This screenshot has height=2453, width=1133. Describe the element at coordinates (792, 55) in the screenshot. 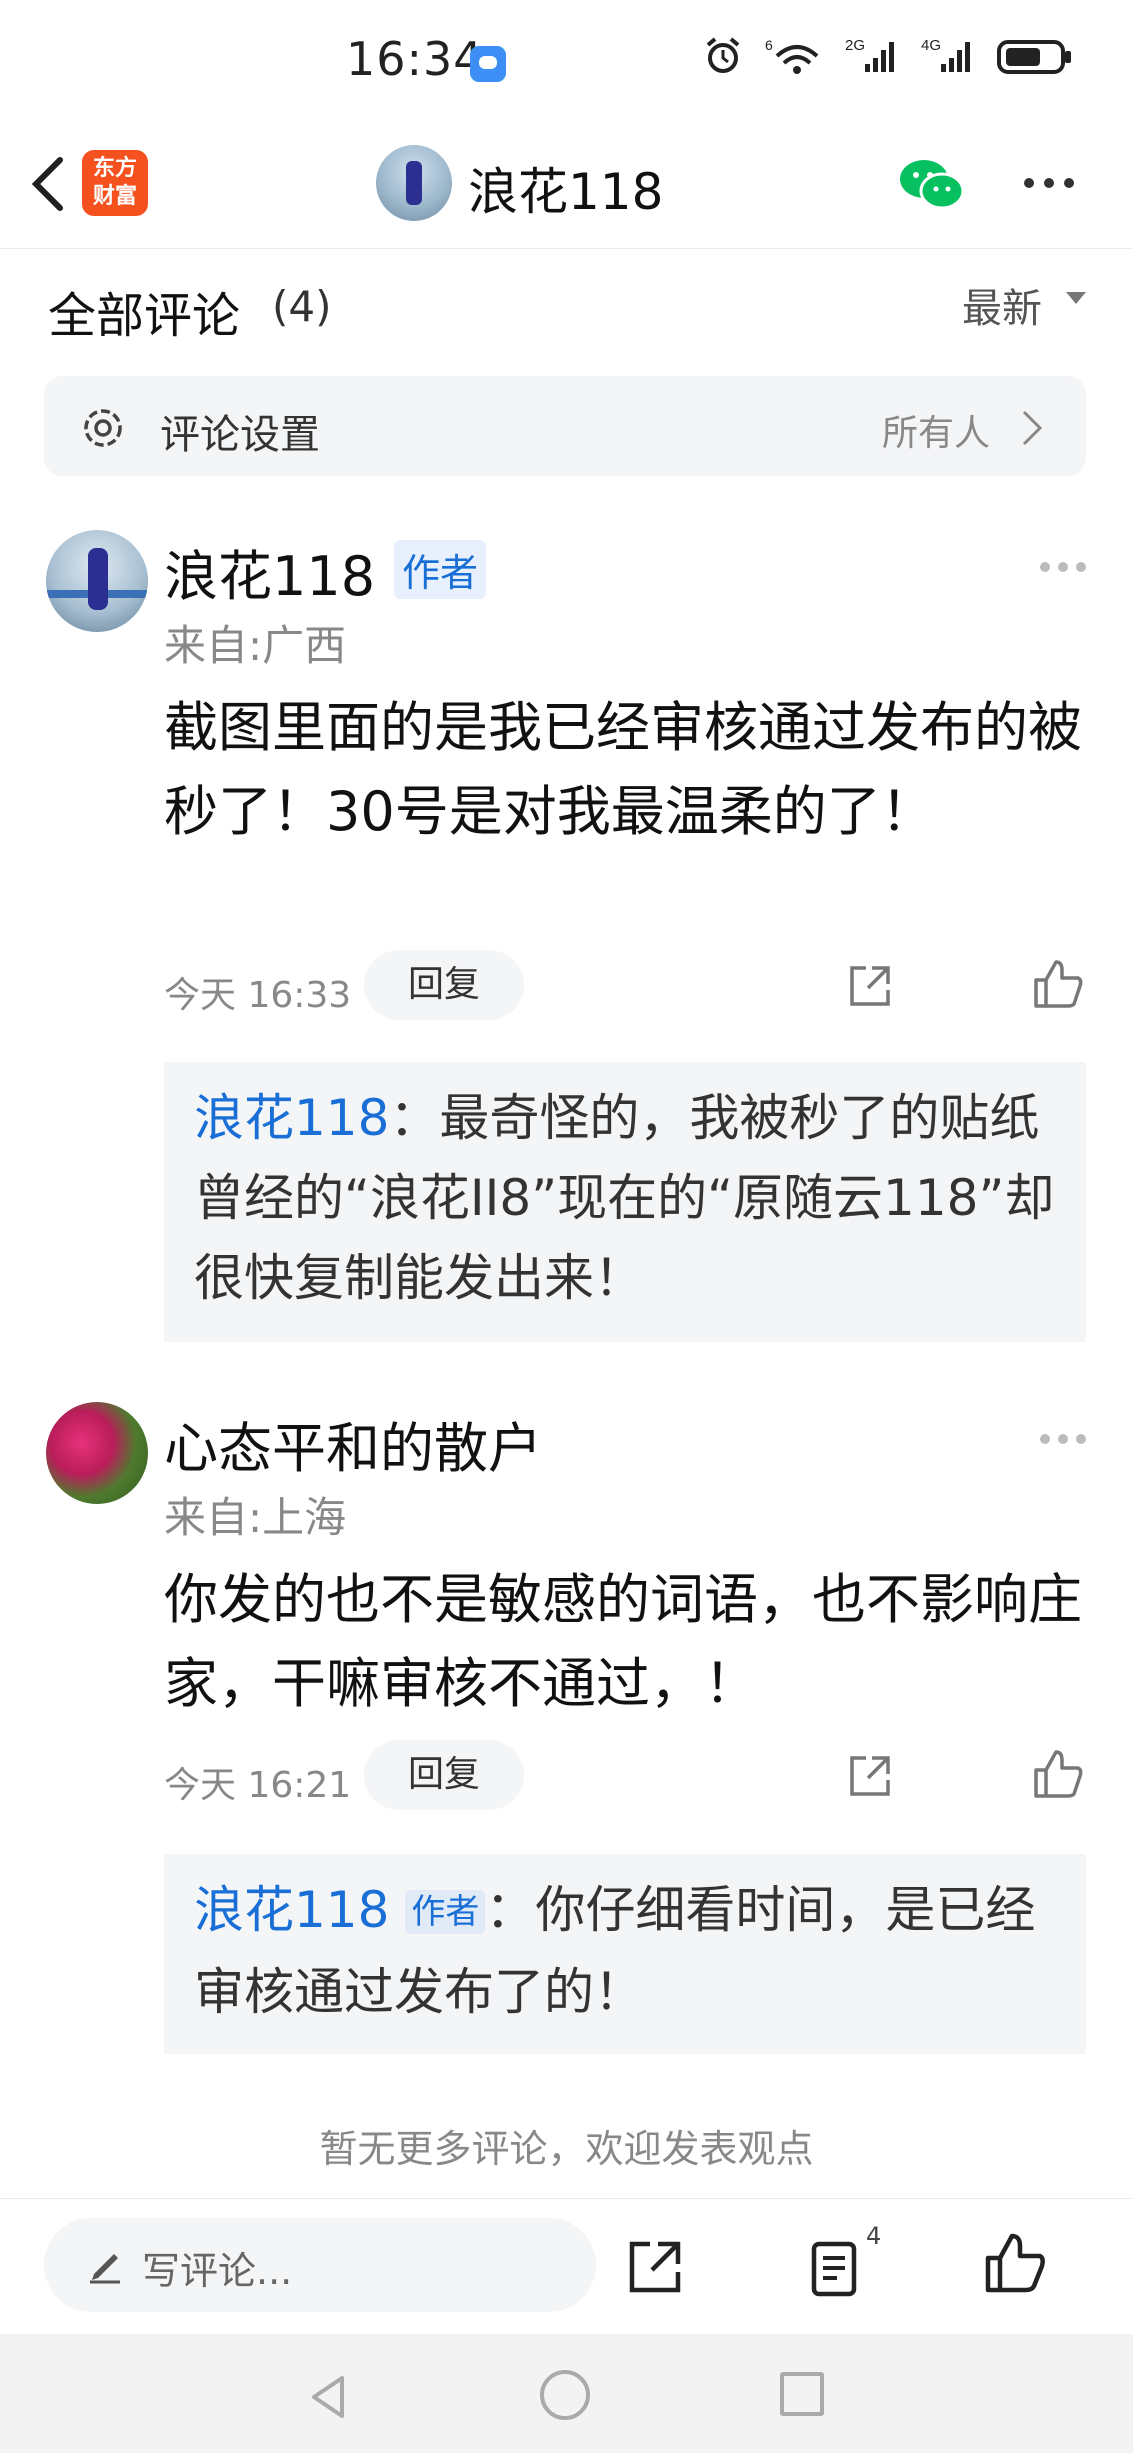

I see `wifi-icon: 6` at that location.